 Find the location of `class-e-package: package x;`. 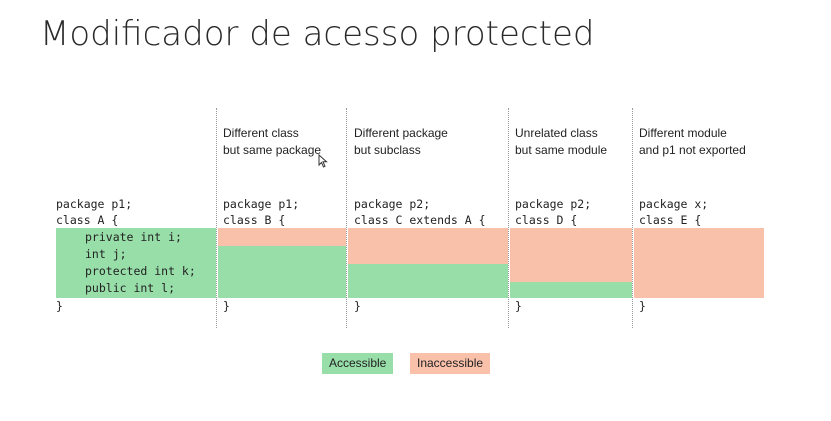

class-e-package: package x; is located at coordinates (674, 204).